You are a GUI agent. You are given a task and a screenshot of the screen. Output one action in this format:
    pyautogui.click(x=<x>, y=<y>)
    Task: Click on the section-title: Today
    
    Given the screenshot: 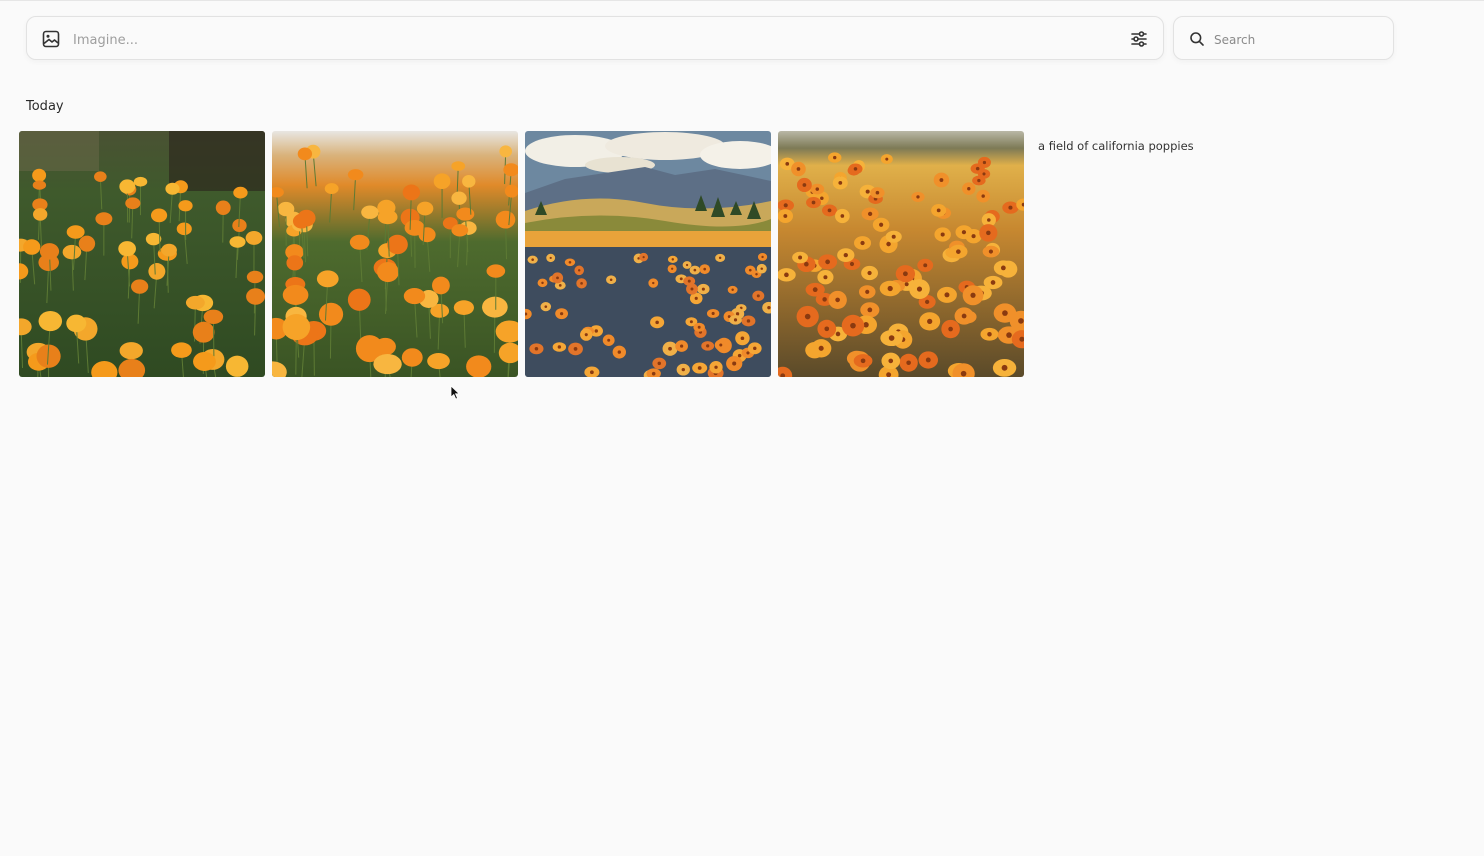 What is the action you would take?
    pyautogui.click(x=45, y=106)
    